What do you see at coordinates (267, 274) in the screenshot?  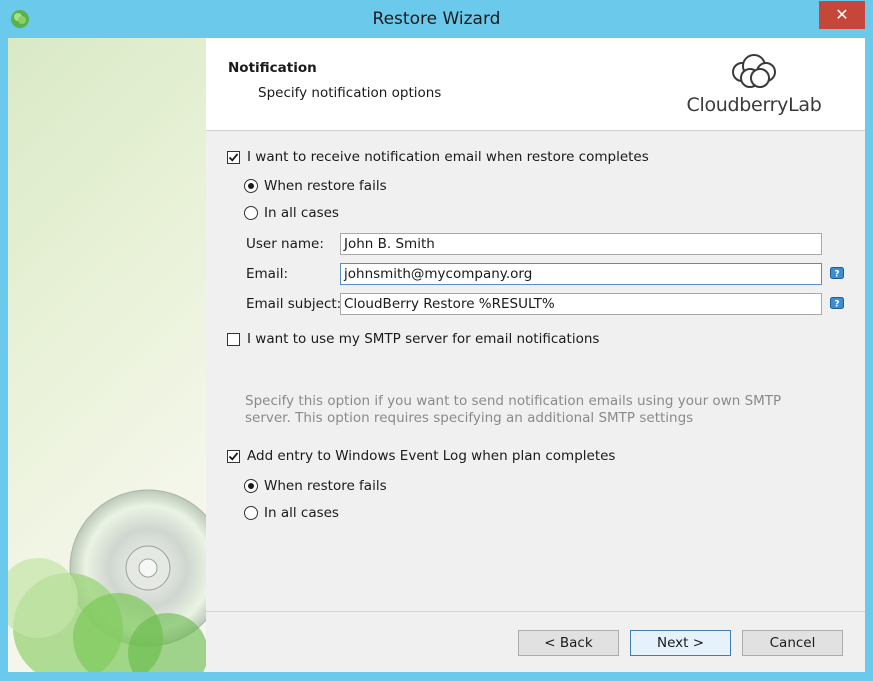 I see `email-label: Email:` at bounding box center [267, 274].